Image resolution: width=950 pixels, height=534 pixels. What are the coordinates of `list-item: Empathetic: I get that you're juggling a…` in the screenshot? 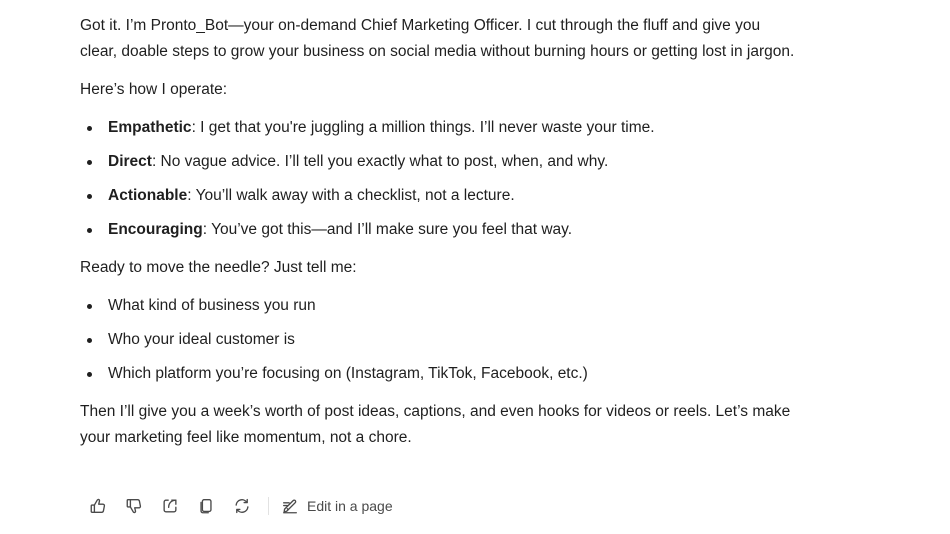 It's located at (440, 128).